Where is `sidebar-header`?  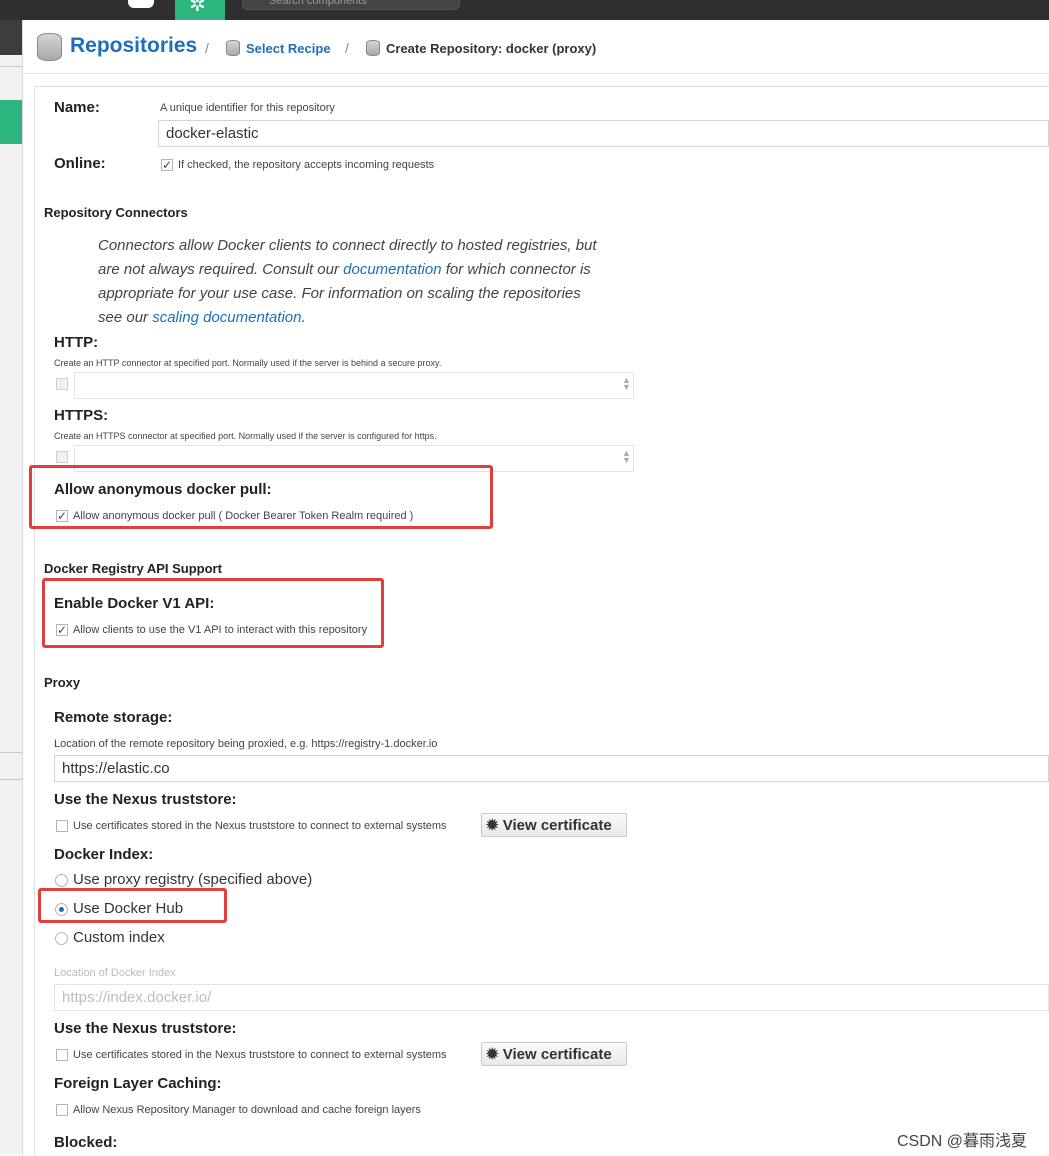
sidebar-header is located at coordinates (11, 37).